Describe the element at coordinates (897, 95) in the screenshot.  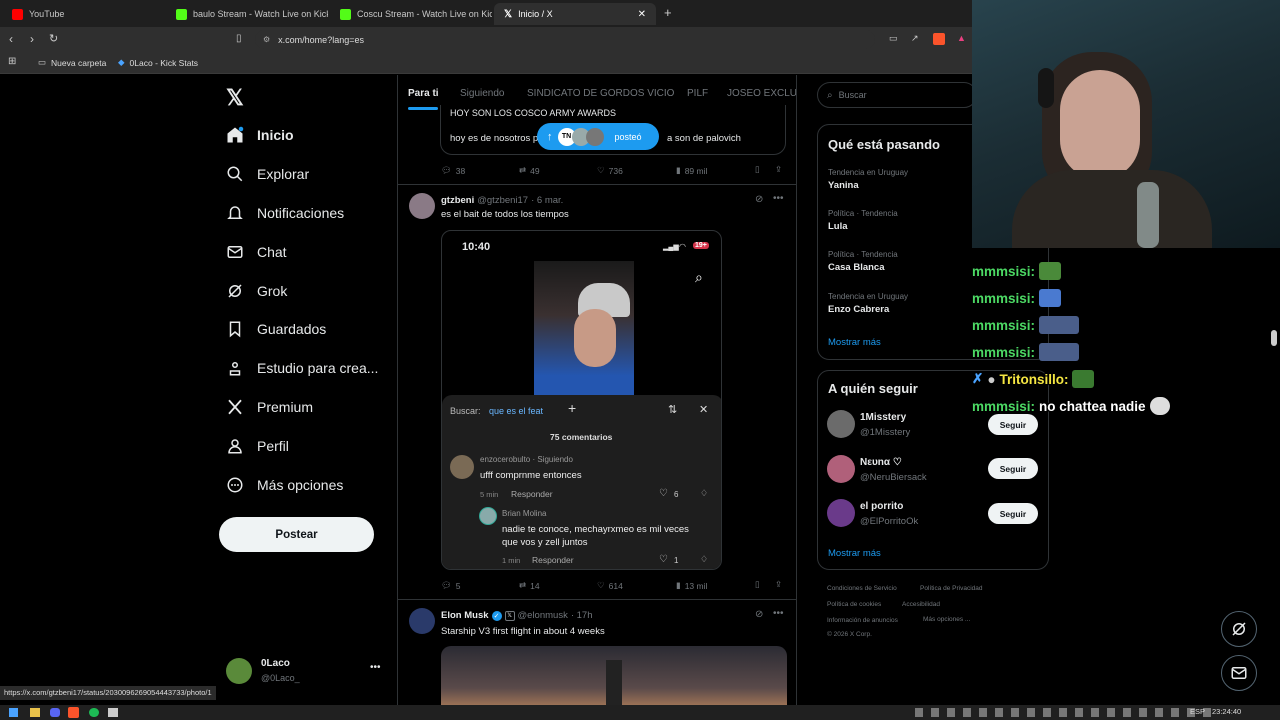
I see `search-input: ⌕ Buscar` at that location.